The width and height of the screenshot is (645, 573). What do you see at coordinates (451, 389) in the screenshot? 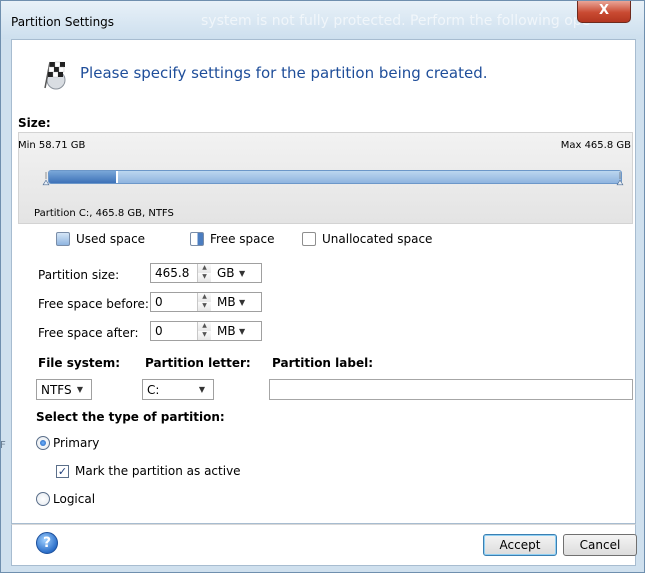
I see `partition-label-input` at bounding box center [451, 389].